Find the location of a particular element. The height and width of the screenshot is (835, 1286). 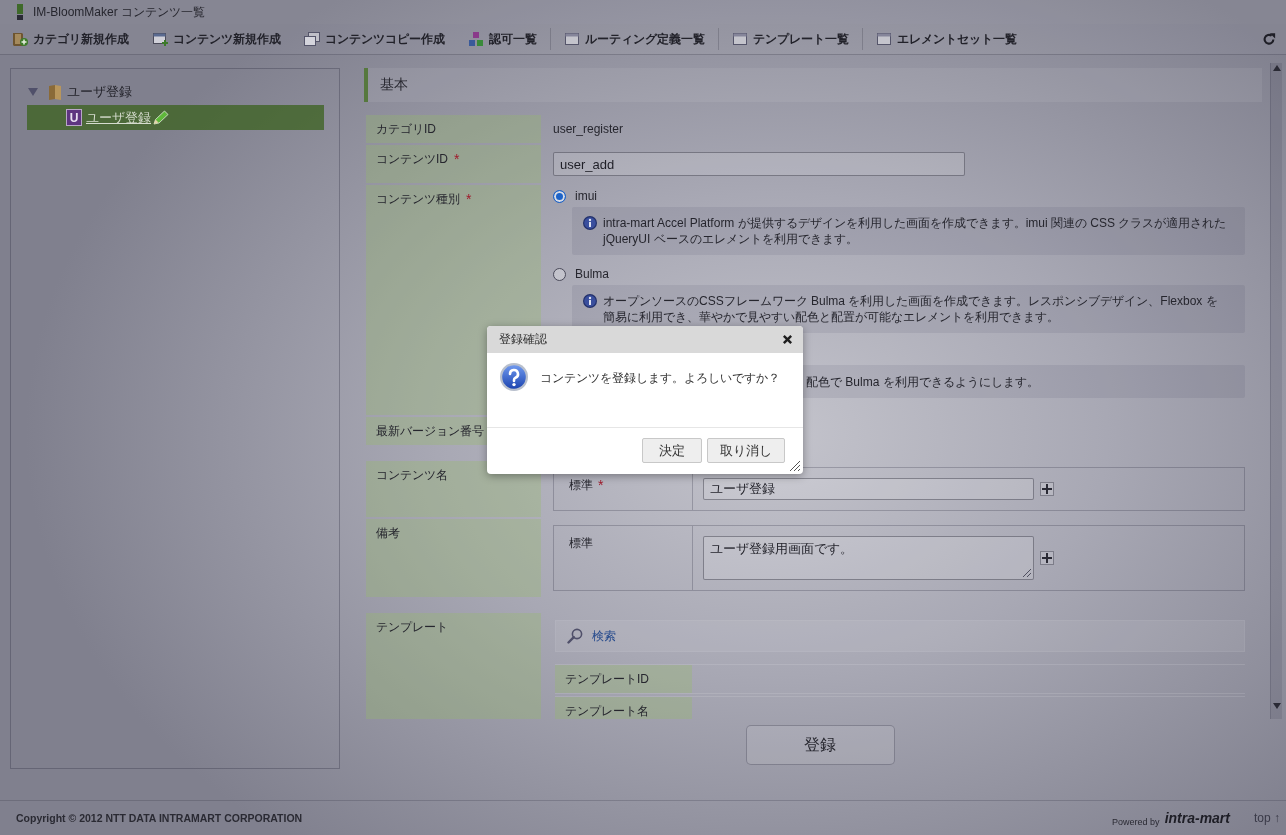

reload-icon is located at coordinates (1269, 39).